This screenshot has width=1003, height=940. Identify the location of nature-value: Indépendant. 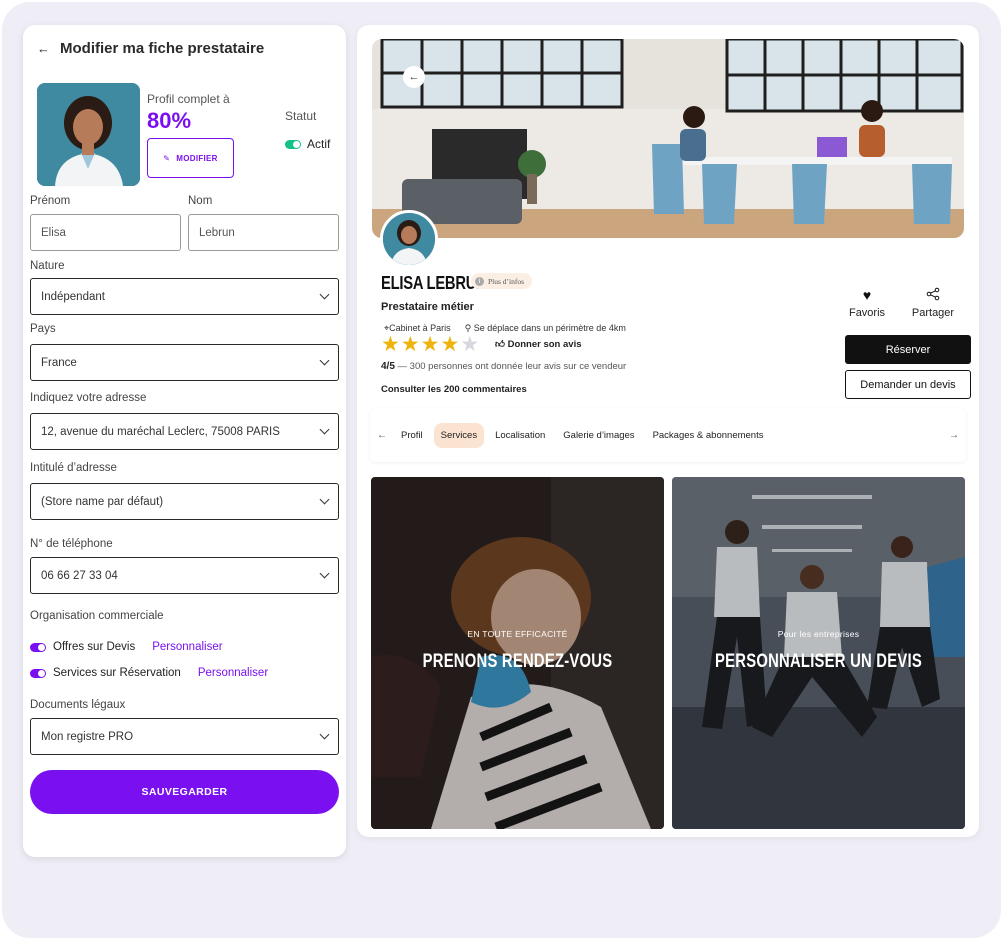
(73, 296).